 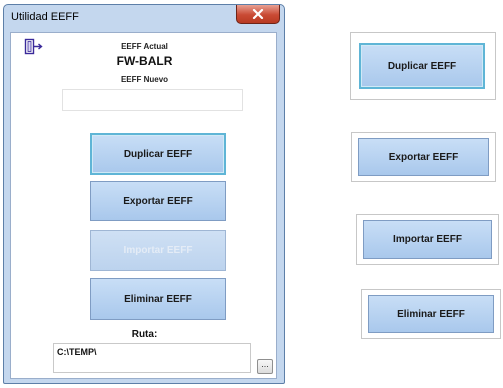 What do you see at coordinates (45, 17) in the screenshot?
I see `window-title: Utilidad EEFF` at bounding box center [45, 17].